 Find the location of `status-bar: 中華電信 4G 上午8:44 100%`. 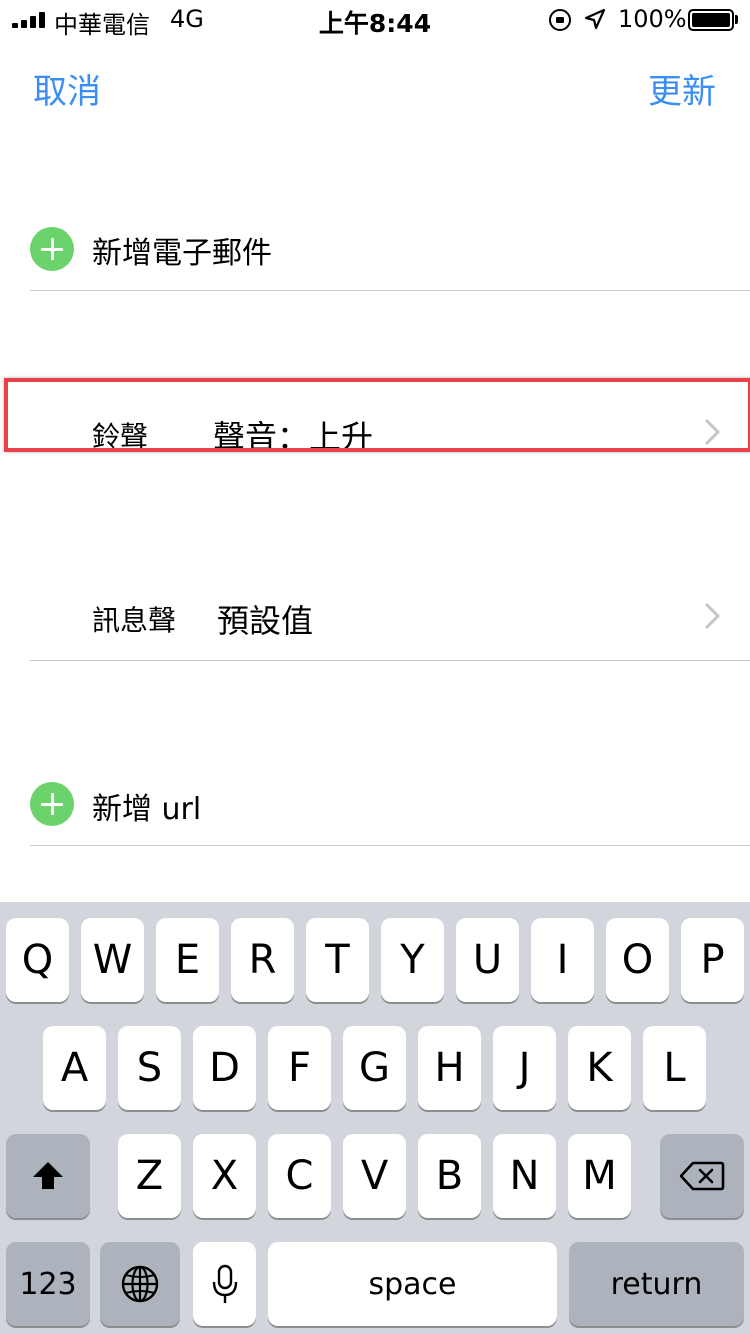

status-bar: 中華電信 4G 上午8:44 100% is located at coordinates (375, 20).